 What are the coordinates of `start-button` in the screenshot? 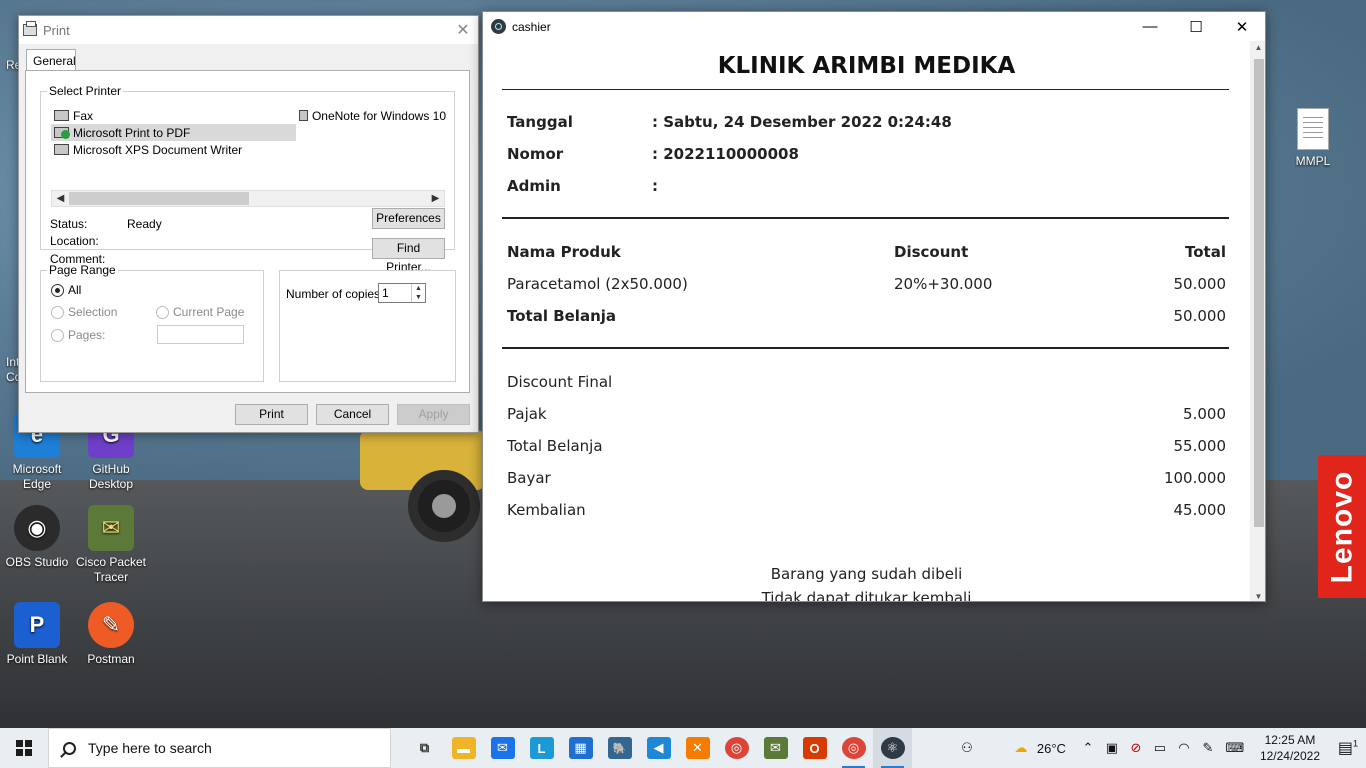 It's located at (24, 748).